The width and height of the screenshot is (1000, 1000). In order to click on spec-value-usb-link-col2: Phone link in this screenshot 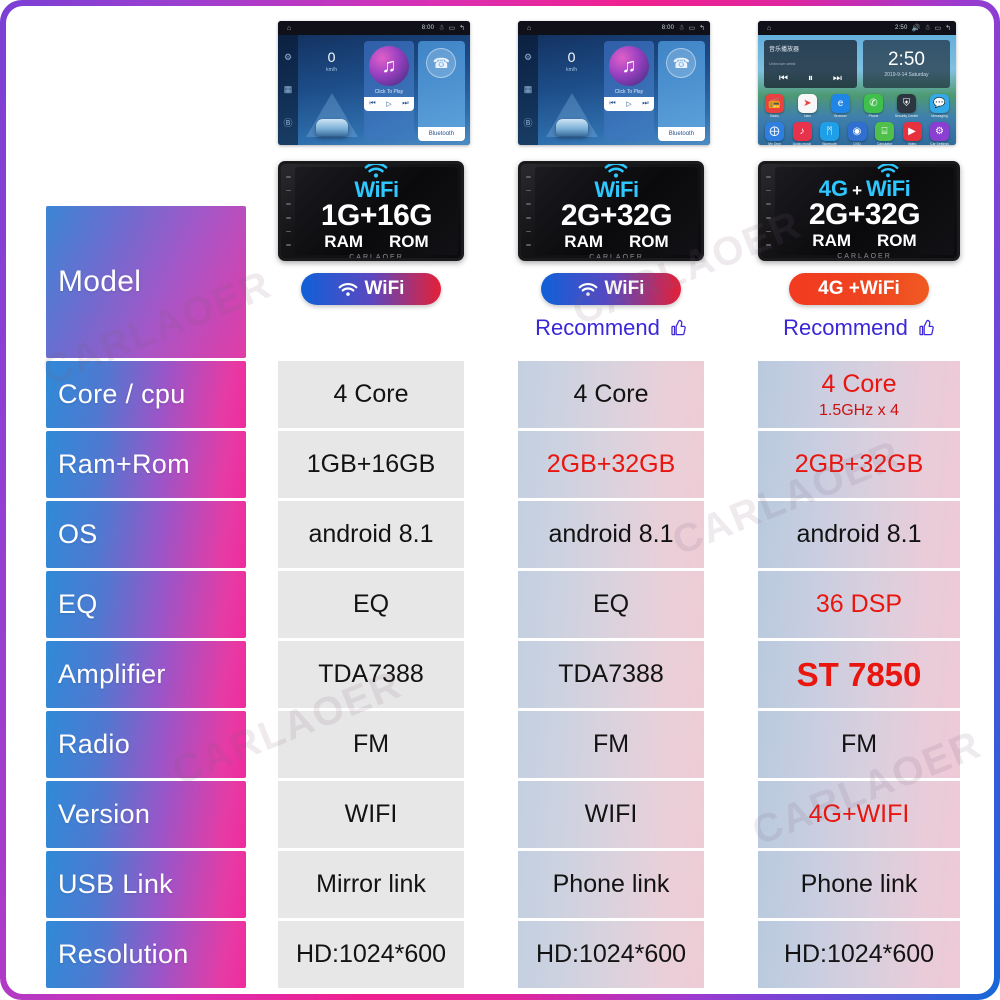, I will do `click(611, 884)`.